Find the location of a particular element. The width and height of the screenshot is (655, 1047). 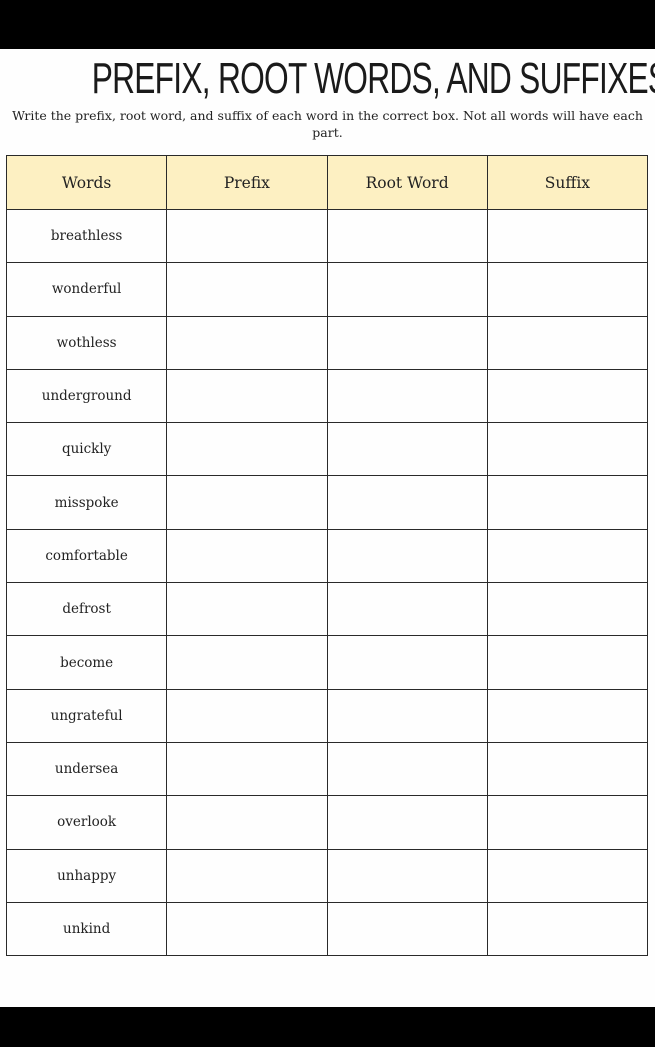

table-row: undersea is located at coordinates (327, 769).